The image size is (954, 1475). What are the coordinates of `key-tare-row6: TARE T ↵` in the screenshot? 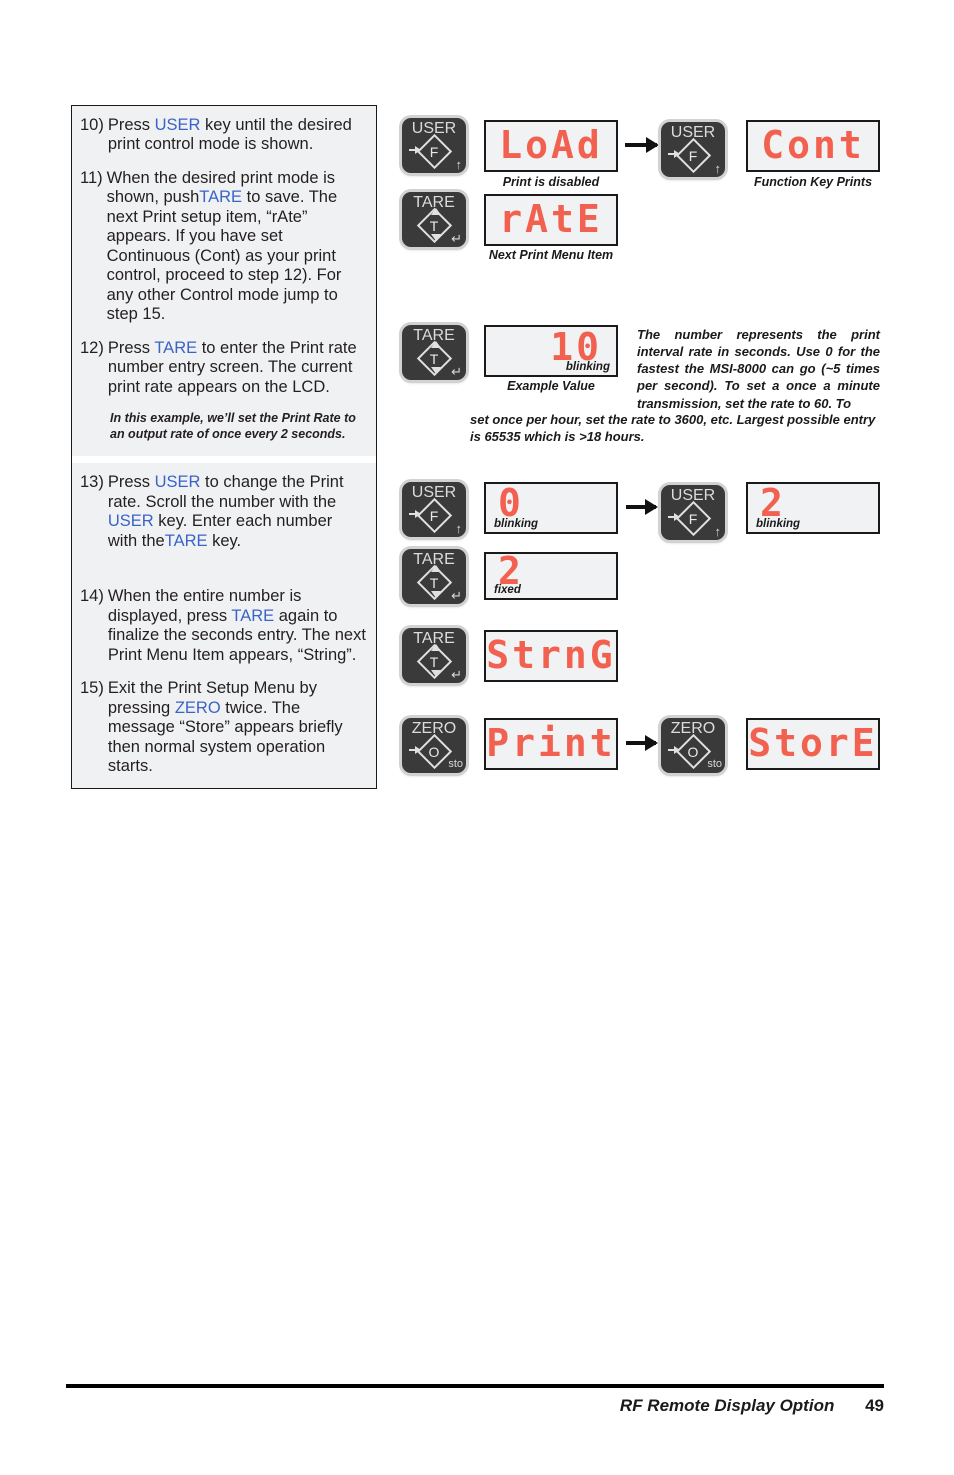 It's located at (434, 655).